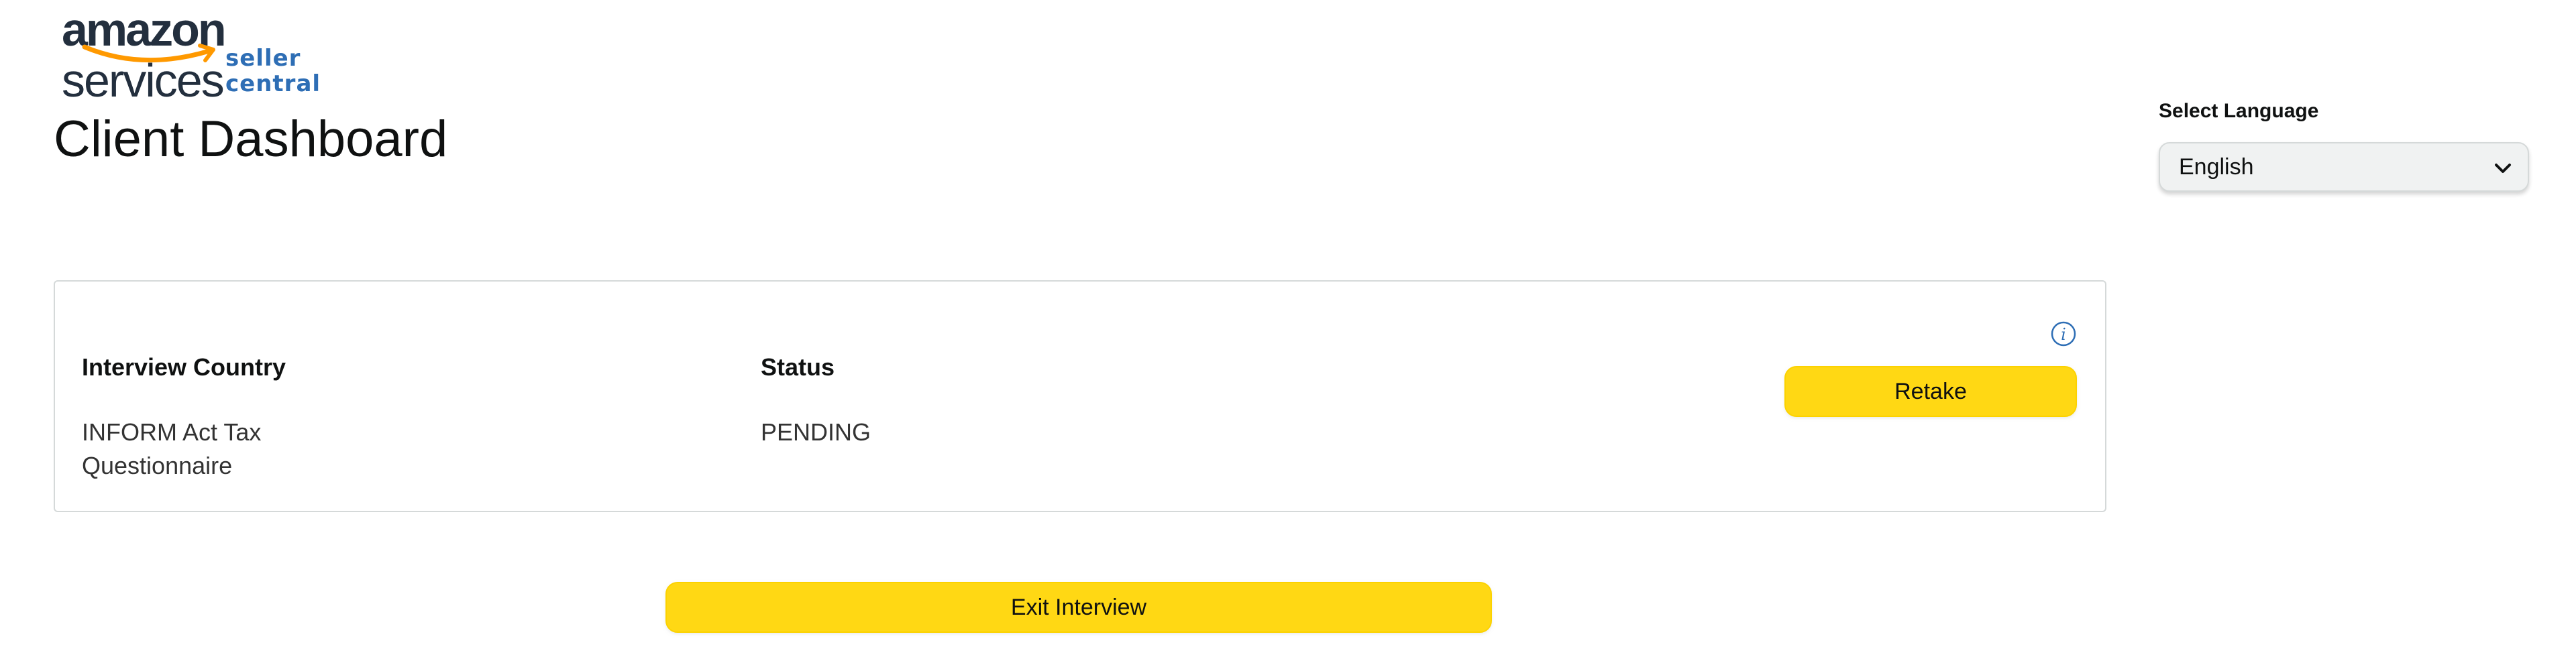 This screenshot has width=2576, height=665. Describe the element at coordinates (2239, 111) in the screenshot. I see `language-label: Select Language` at that location.